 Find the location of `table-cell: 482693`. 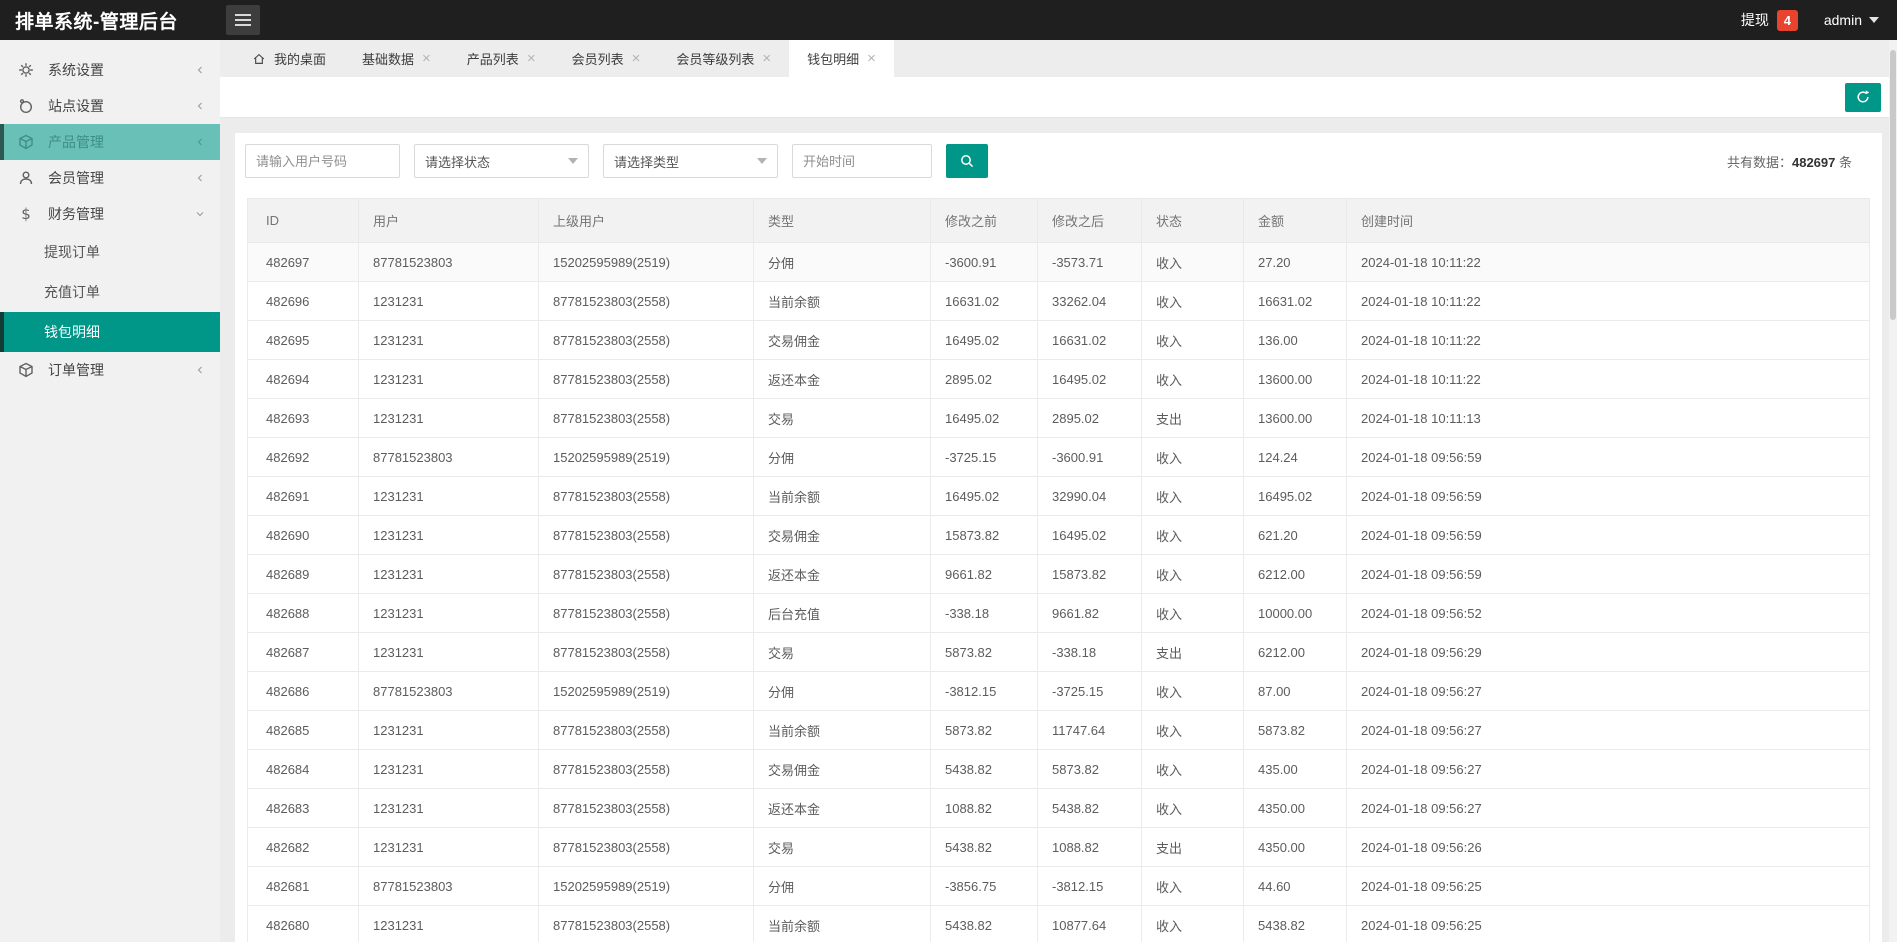

table-cell: 482693 is located at coordinates (303, 418).